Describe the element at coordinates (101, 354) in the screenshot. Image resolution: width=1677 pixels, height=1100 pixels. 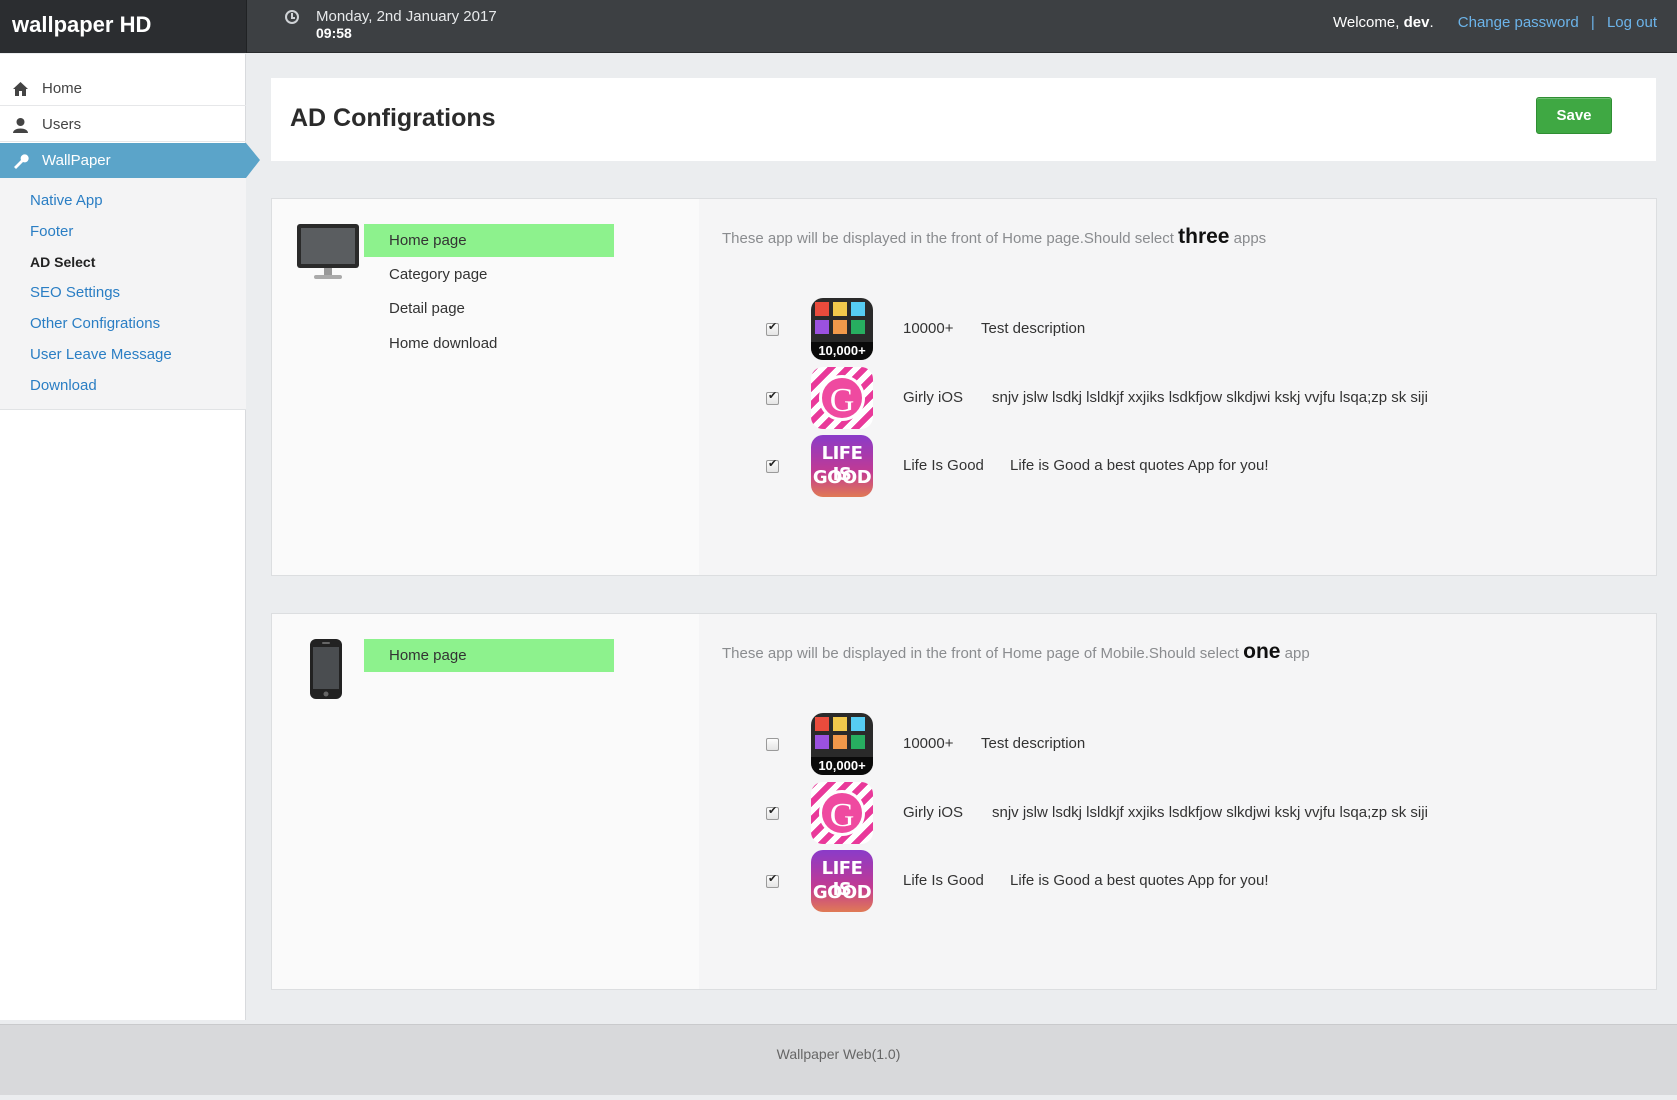
I see `submenu-user-leave-message: User Leave Message` at that location.